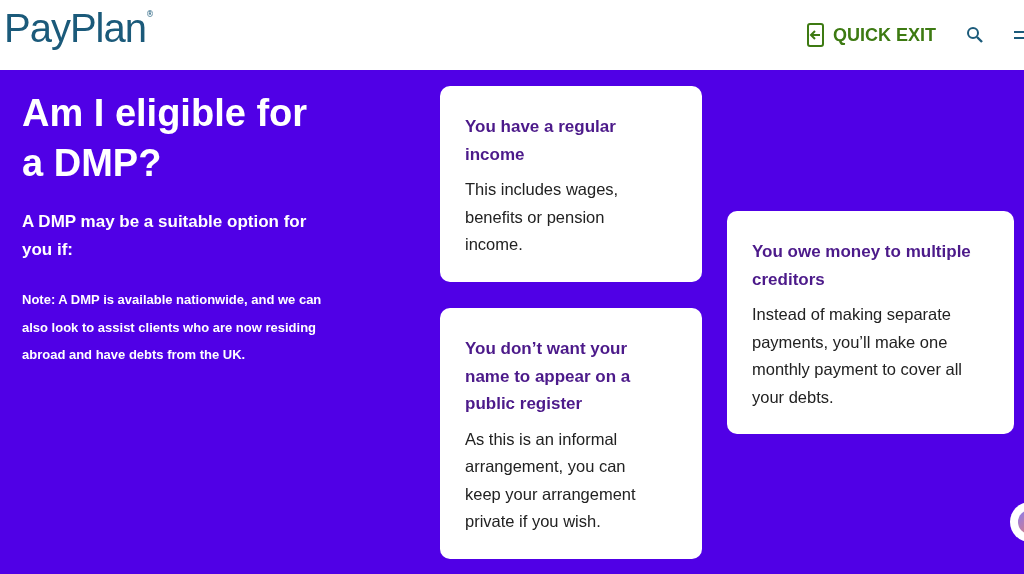  Describe the element at coordinates (75, 28) in the screenshot. I see `logo: PayPlan` at that location.